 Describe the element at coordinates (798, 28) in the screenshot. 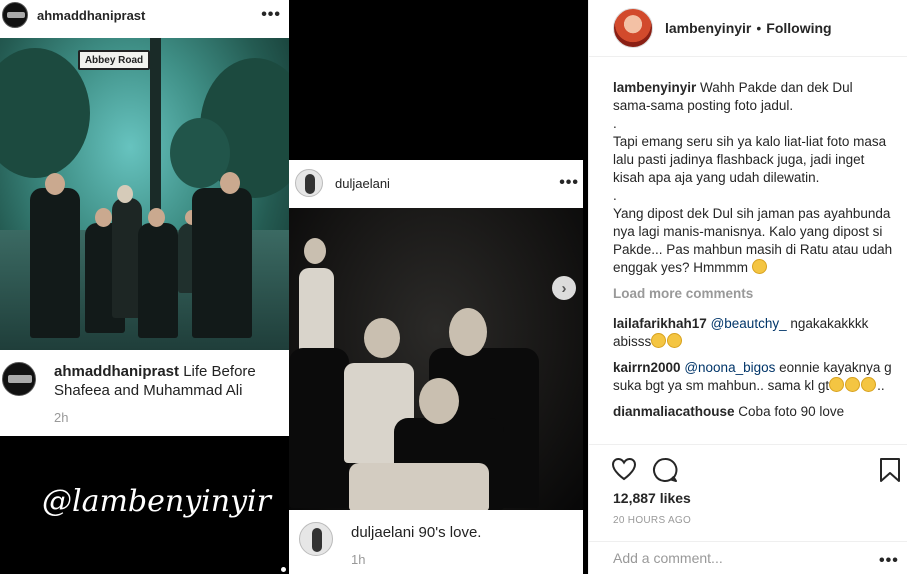

I see `following-button: Following` at that location.